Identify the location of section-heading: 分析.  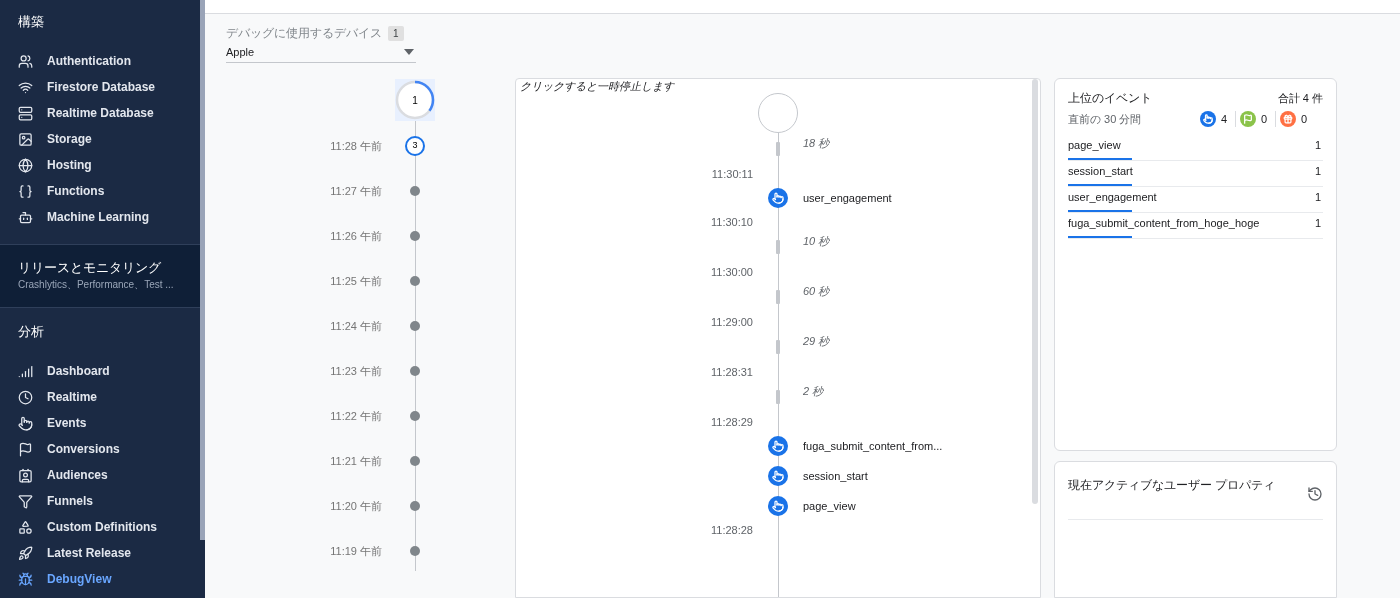
(31, 332).